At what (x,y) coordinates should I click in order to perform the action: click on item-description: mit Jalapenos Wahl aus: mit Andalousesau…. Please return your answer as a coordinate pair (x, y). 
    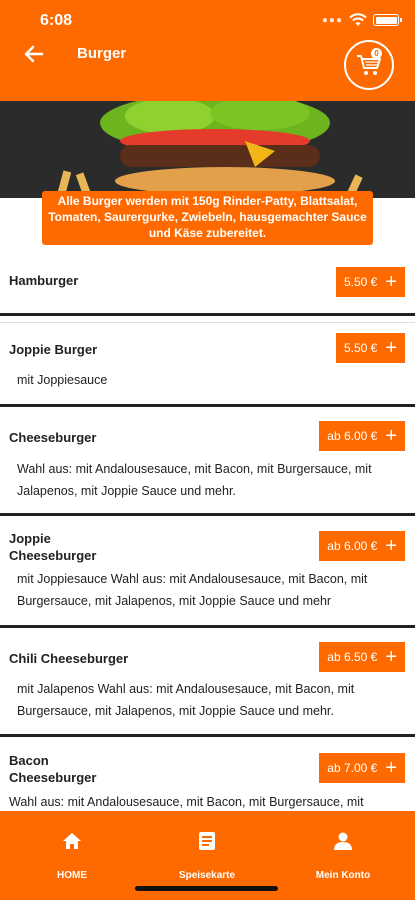
    Looking at the image, I should click on (186, 700).